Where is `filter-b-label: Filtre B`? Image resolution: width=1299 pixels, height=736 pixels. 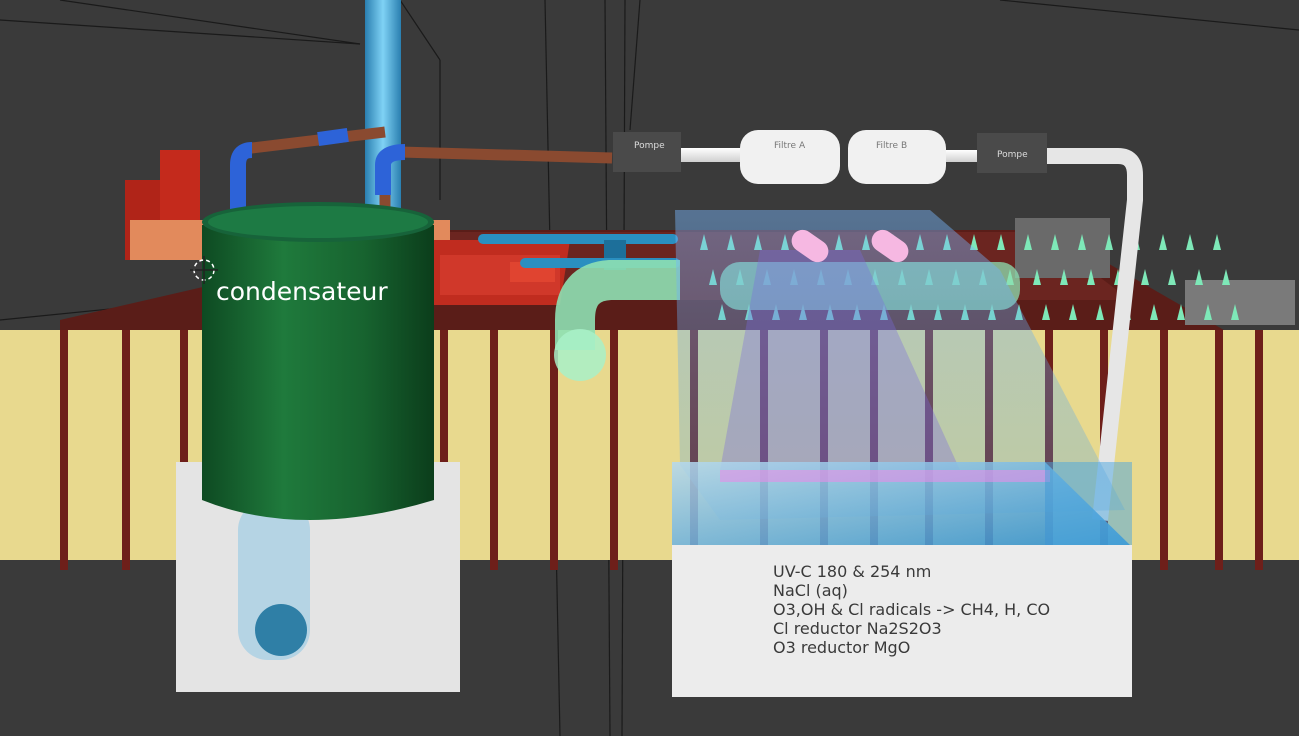 filter-b-label: Filtre B is located at coordinates (891, 146).